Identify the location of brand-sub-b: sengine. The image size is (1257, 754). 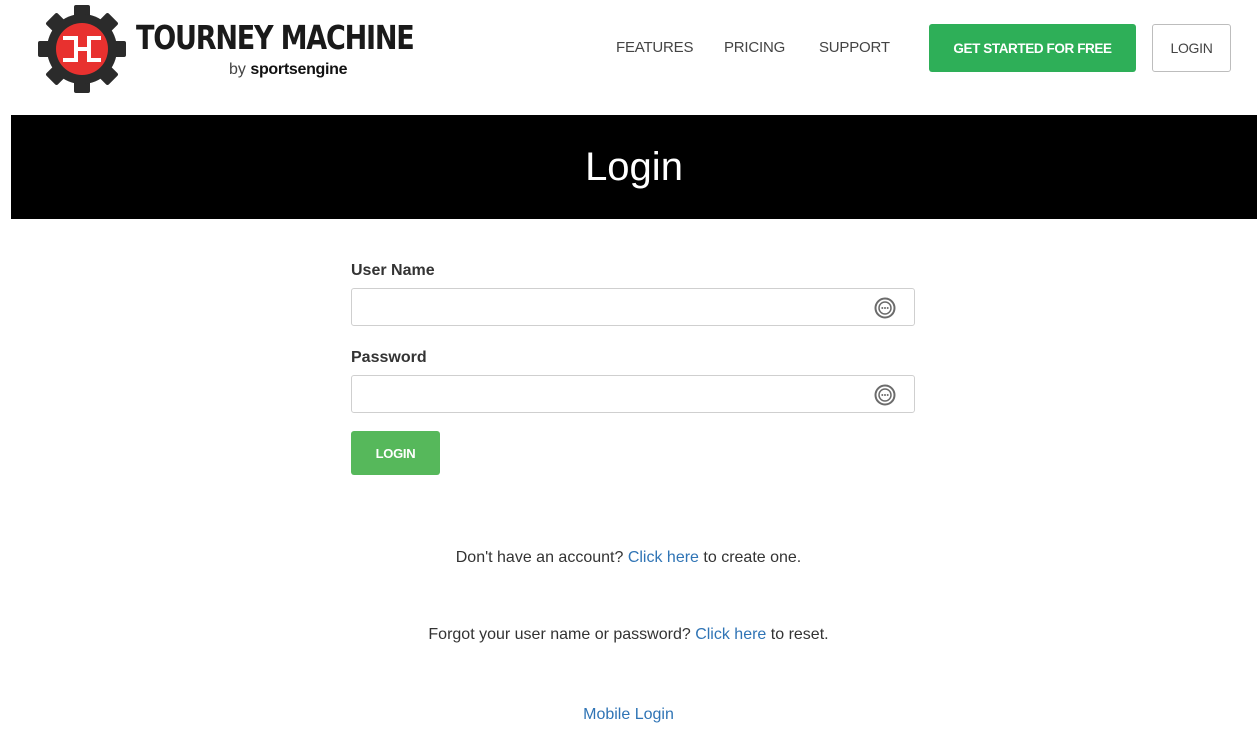
(318, 69).